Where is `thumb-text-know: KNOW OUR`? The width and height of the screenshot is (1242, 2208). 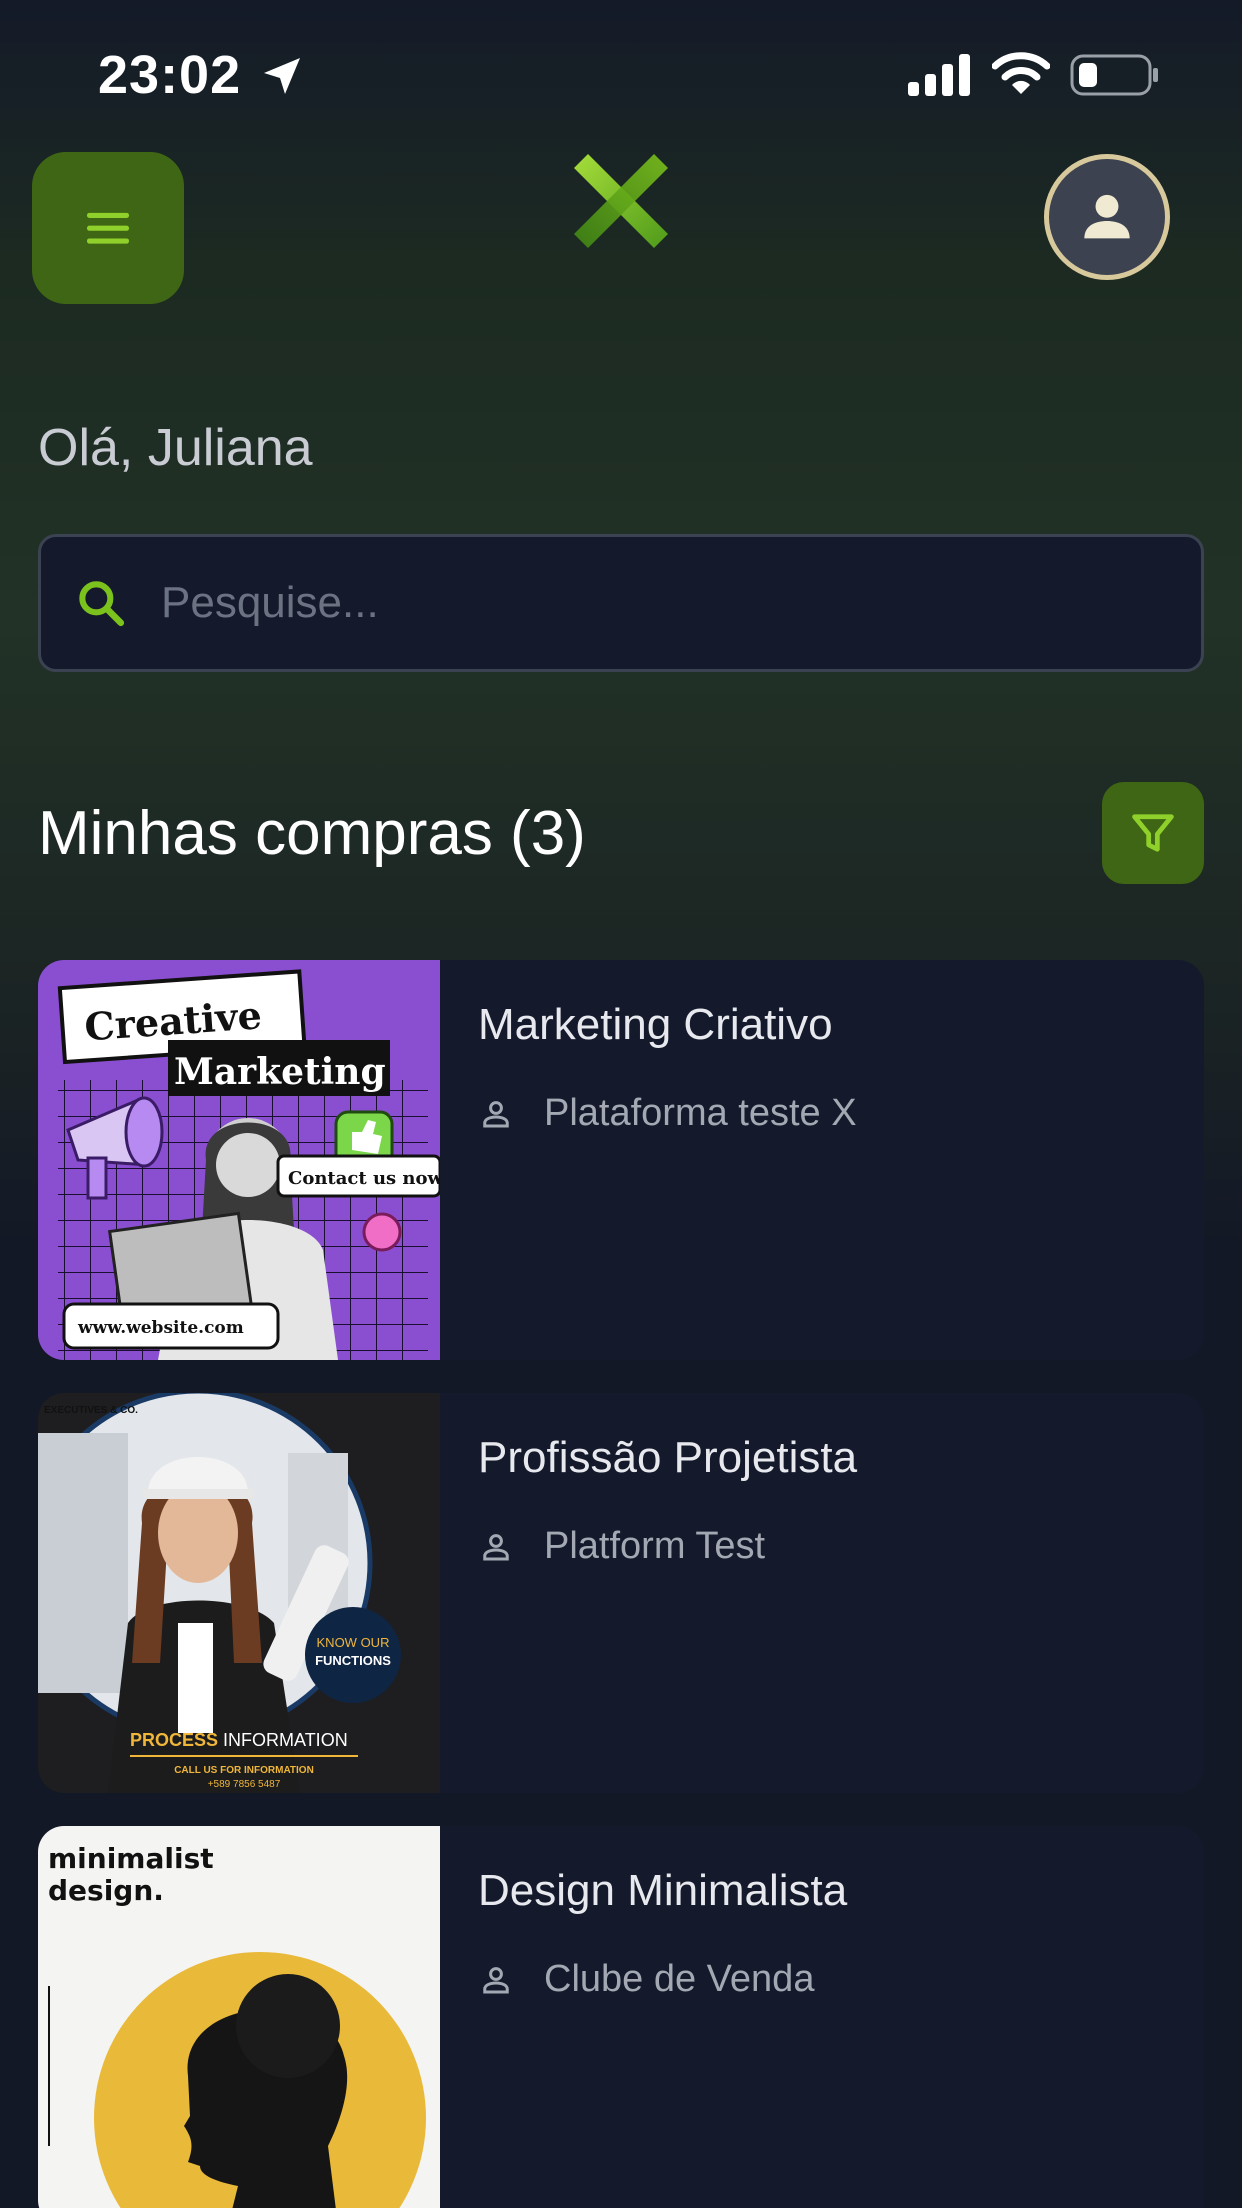
thumb-text-know: KNOW OUR is located at coordinates (353, 1642).